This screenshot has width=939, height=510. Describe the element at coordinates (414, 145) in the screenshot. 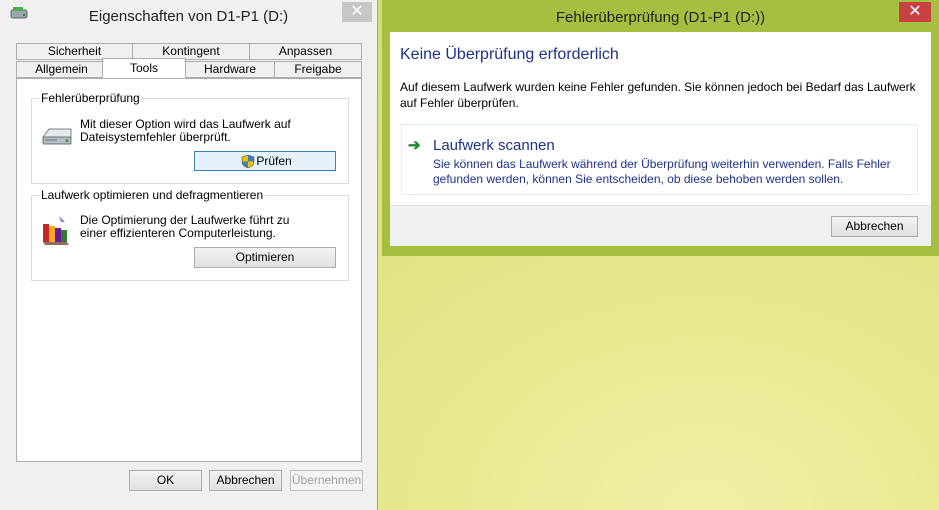

I see `green-arrow-icon: ➔` at that location.